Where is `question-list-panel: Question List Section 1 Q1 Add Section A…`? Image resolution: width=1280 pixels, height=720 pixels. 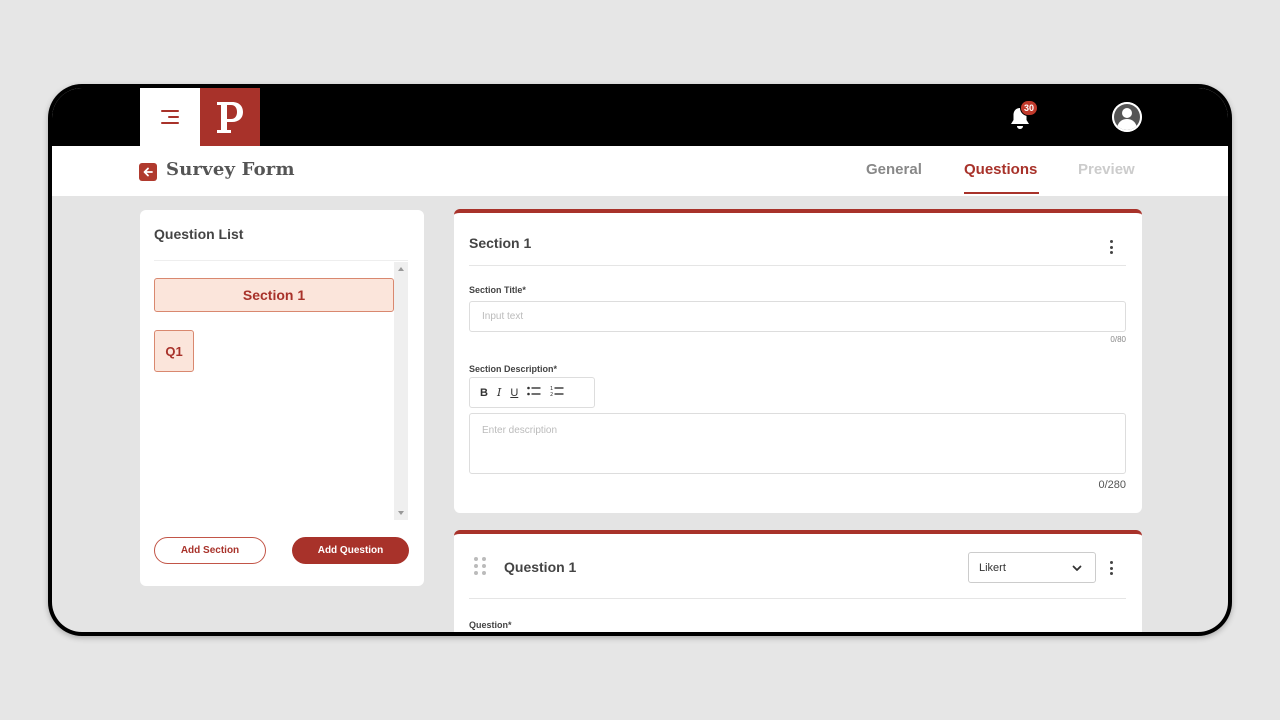 question-list-panel: Question List Section 1 Q1 Add Section A… is located at coordinates (282, 398).